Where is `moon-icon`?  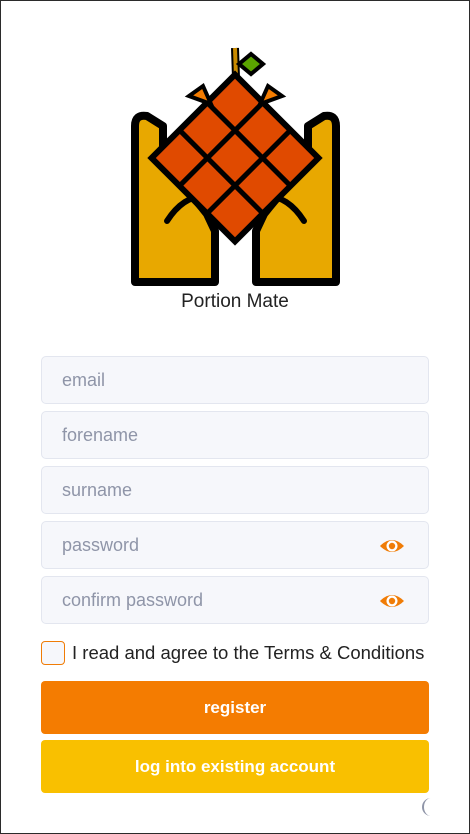
moon-icon is located at coordinates (430, 807).